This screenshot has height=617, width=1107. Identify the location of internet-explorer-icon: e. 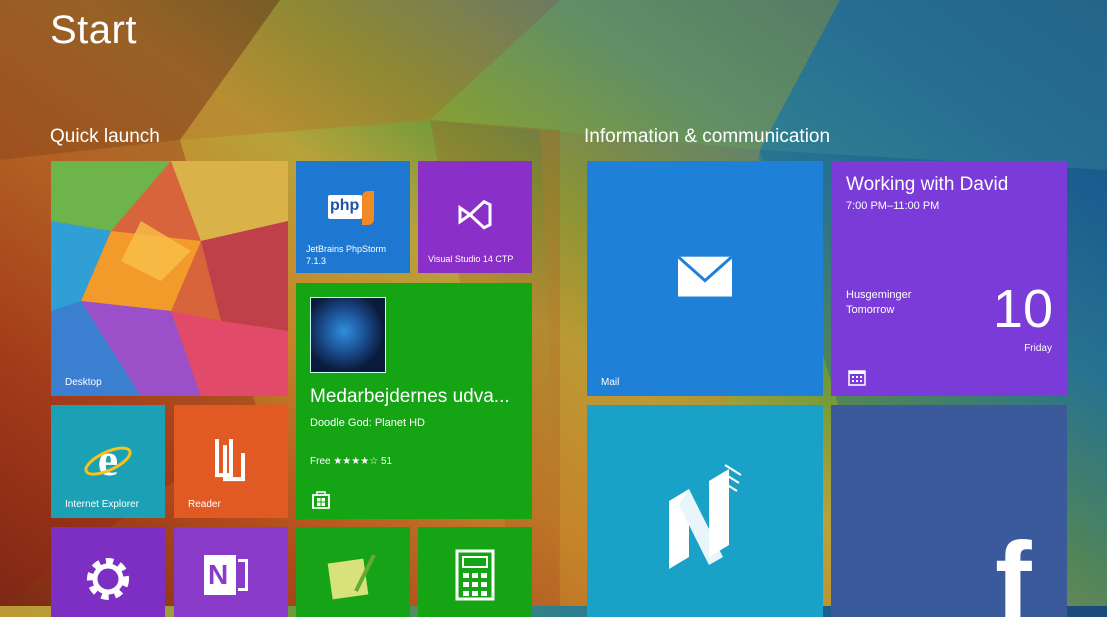
(108, 459).